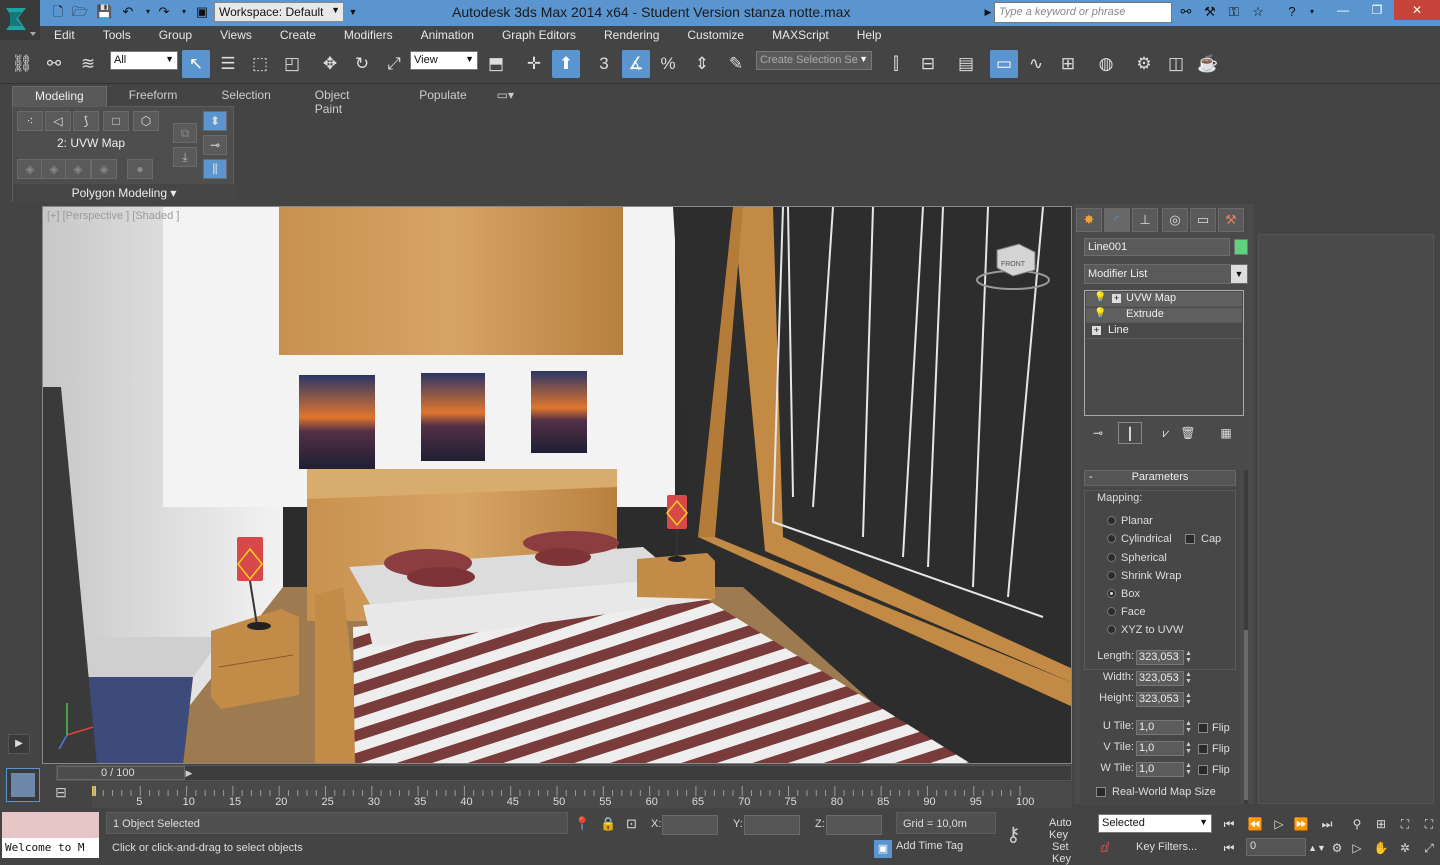 The image size is (1440, 865). Describe the element at coordinates (146, 121) in the screenshot. I see `element-icon: ⬡` at that location.